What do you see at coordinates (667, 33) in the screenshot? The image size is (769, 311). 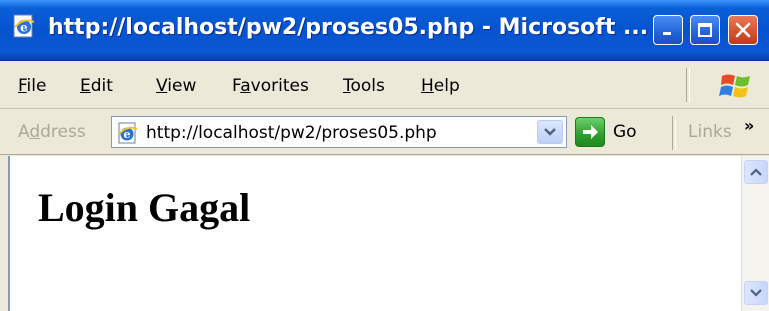 I see `minimize-icon` at bounding box center [667, 33].